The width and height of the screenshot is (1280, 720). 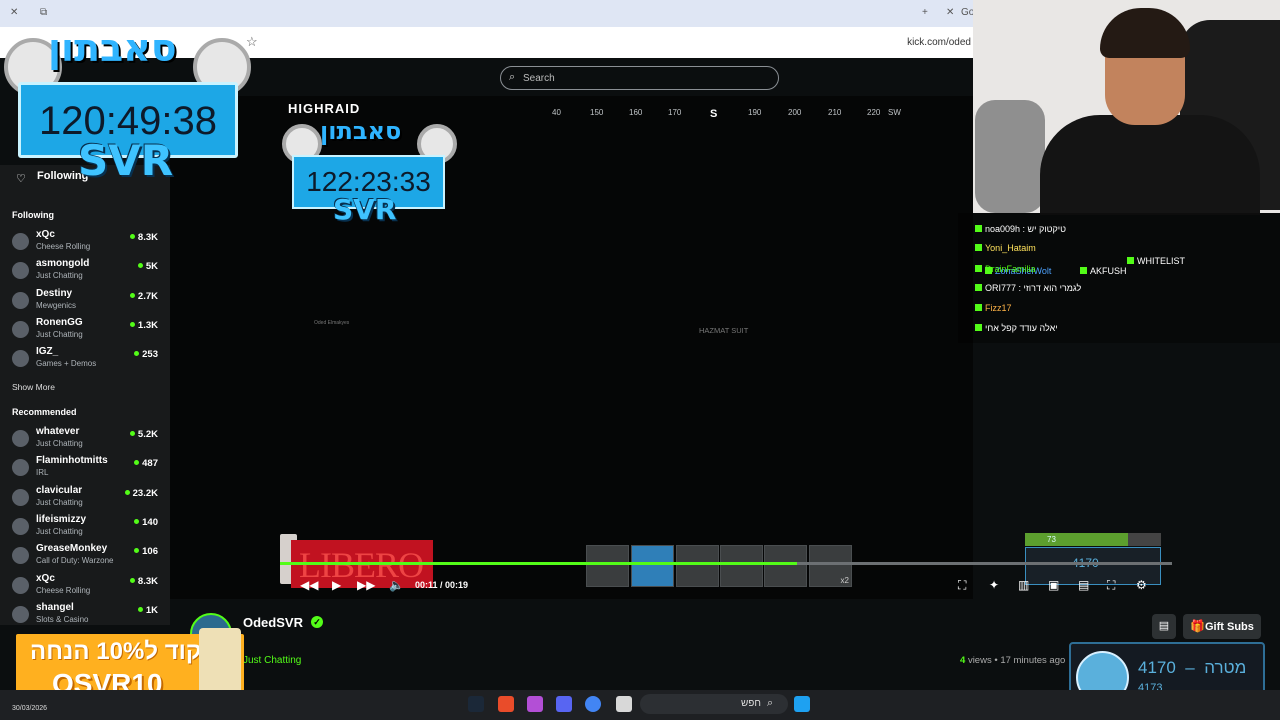 What do you see at coordinates (457, 585) in the screenshot?
I see `duration: 00:19` at bounding box center [457, 585].